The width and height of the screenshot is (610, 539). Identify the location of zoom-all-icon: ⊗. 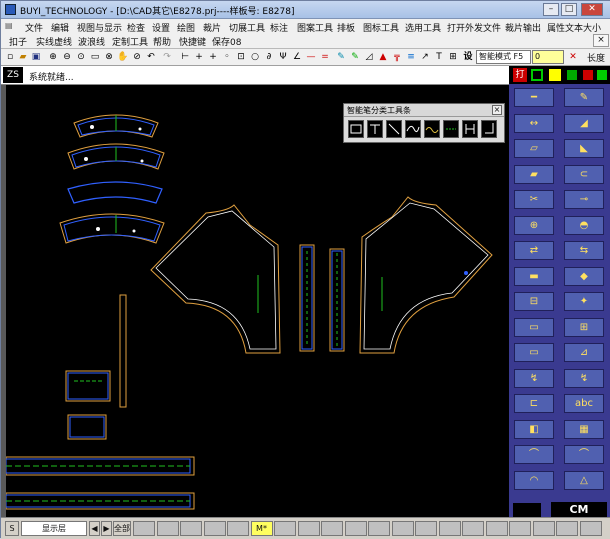
(109, 57).